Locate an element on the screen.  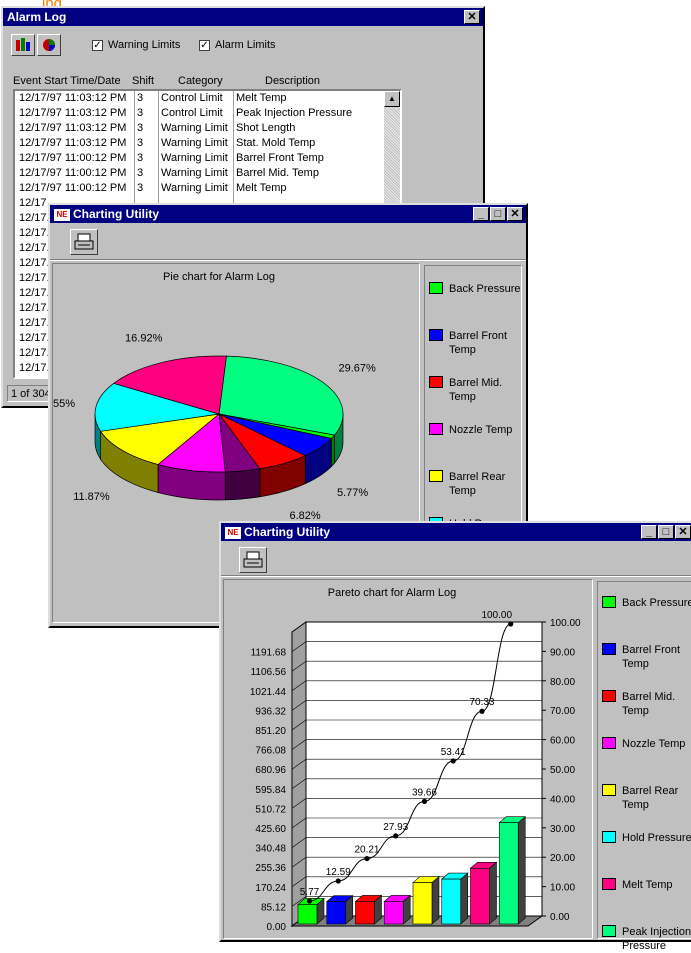
legend-label: Barrel Front Temp is located at coordinates (651, 657).